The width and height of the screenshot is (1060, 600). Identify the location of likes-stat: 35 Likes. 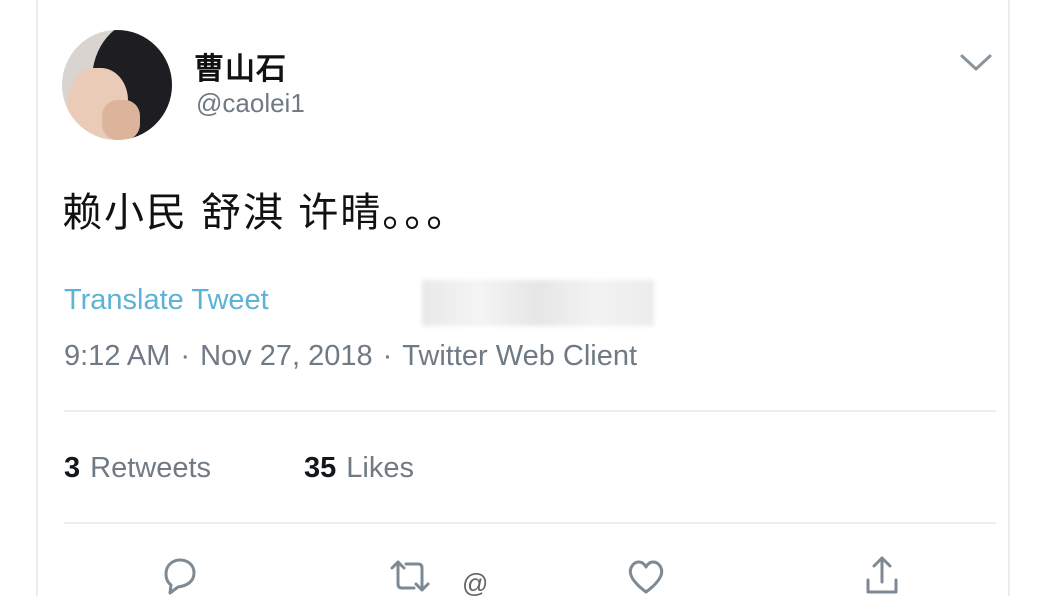
(359, 468).